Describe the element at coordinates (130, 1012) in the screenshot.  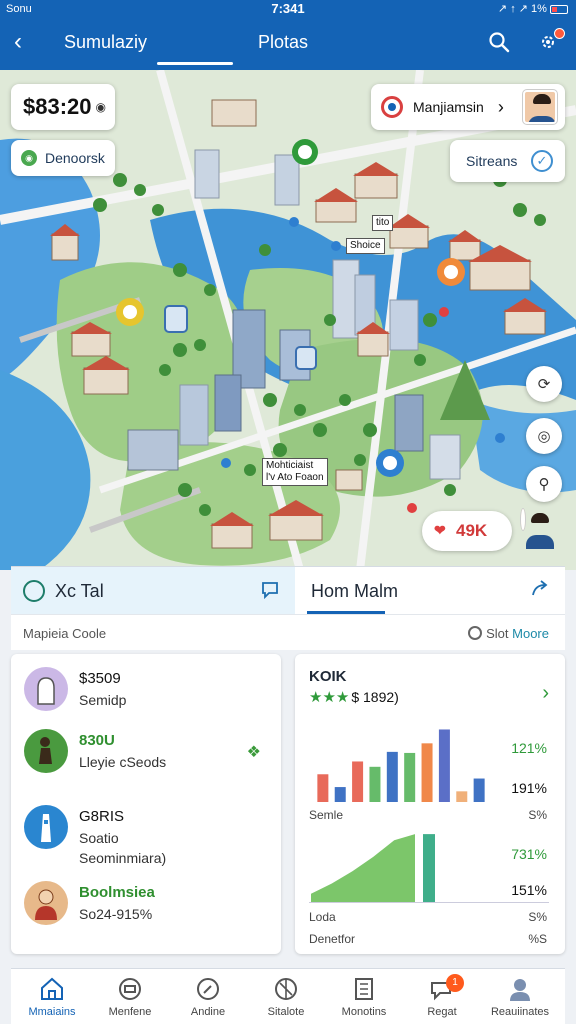
I see `nav-label: Menfene` at that location.